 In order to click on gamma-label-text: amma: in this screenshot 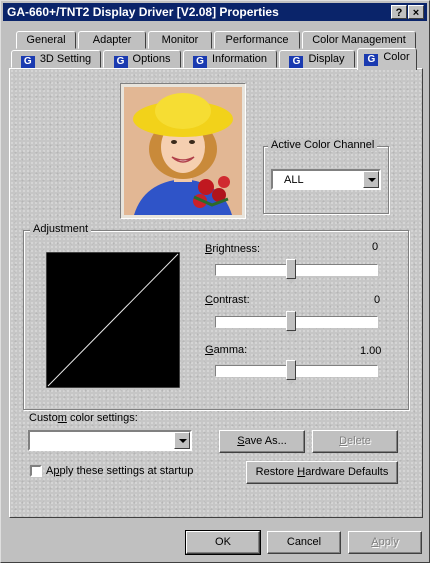, I will do `click(230, 350)`.